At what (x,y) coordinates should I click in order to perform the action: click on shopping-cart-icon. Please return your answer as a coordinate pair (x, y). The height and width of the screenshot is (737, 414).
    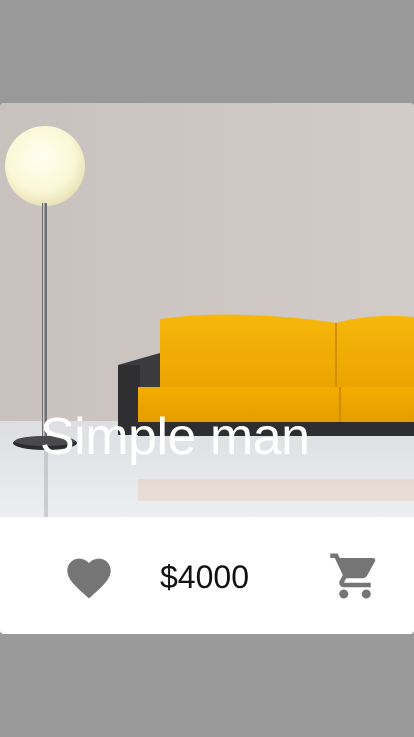
    Looking at the image, I should click on (353, 576).